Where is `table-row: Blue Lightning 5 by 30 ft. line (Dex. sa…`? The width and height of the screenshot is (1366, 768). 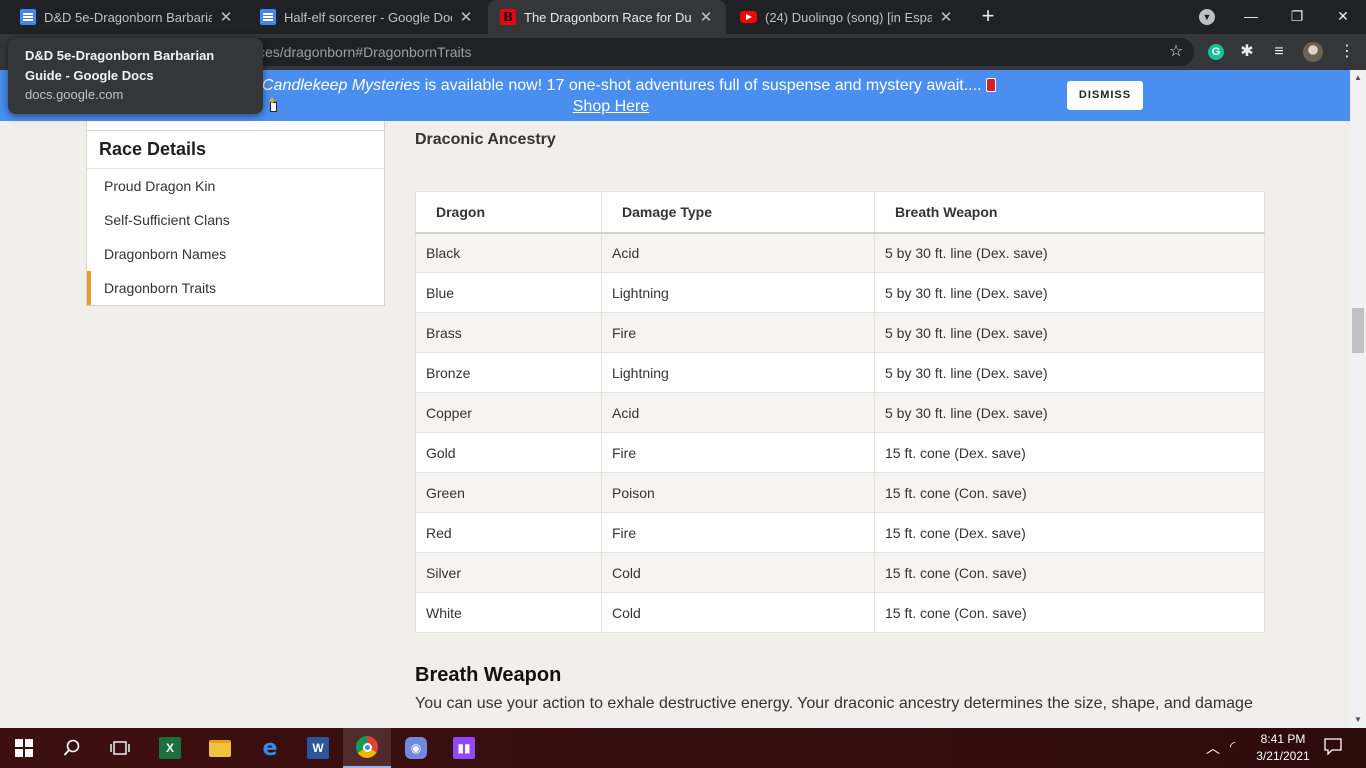 table-row: Blue Lightning 5 by 30 ft. line (Dex. sa… is located at coordinates (840, 292).